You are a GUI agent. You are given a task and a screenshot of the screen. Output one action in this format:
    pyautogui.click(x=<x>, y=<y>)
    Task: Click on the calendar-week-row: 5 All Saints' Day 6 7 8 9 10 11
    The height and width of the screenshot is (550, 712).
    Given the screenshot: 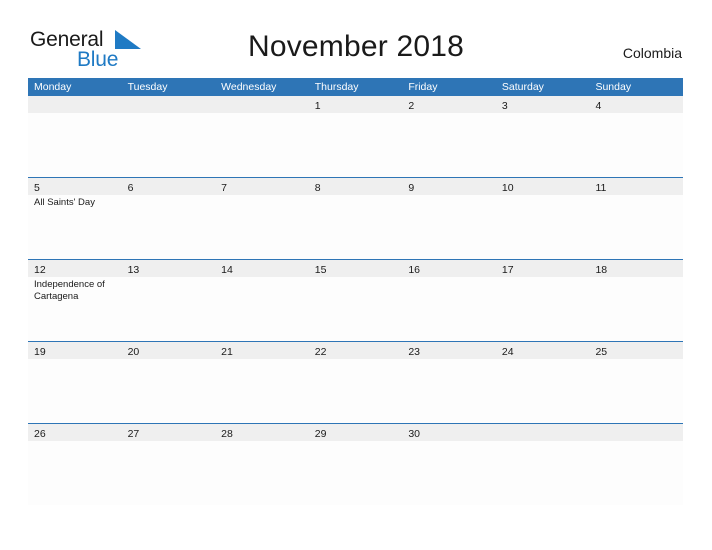 What is the action you would take?
    pyautogui.click(x=356, y=218)
    